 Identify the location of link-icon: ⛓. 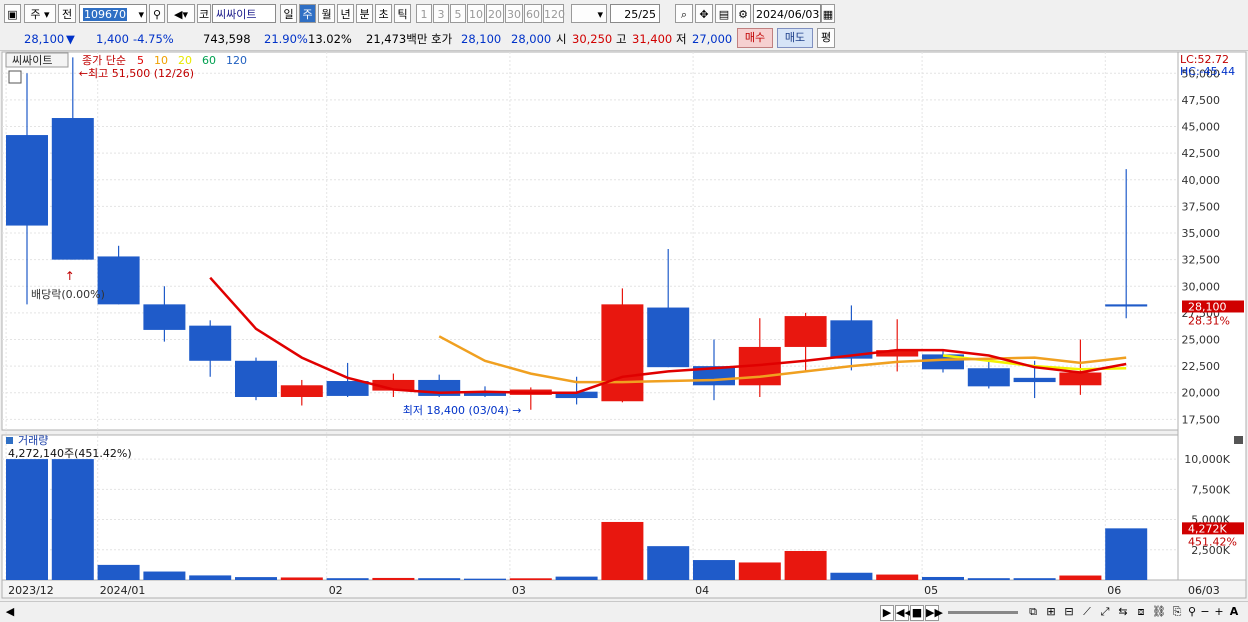
(1159, 612).